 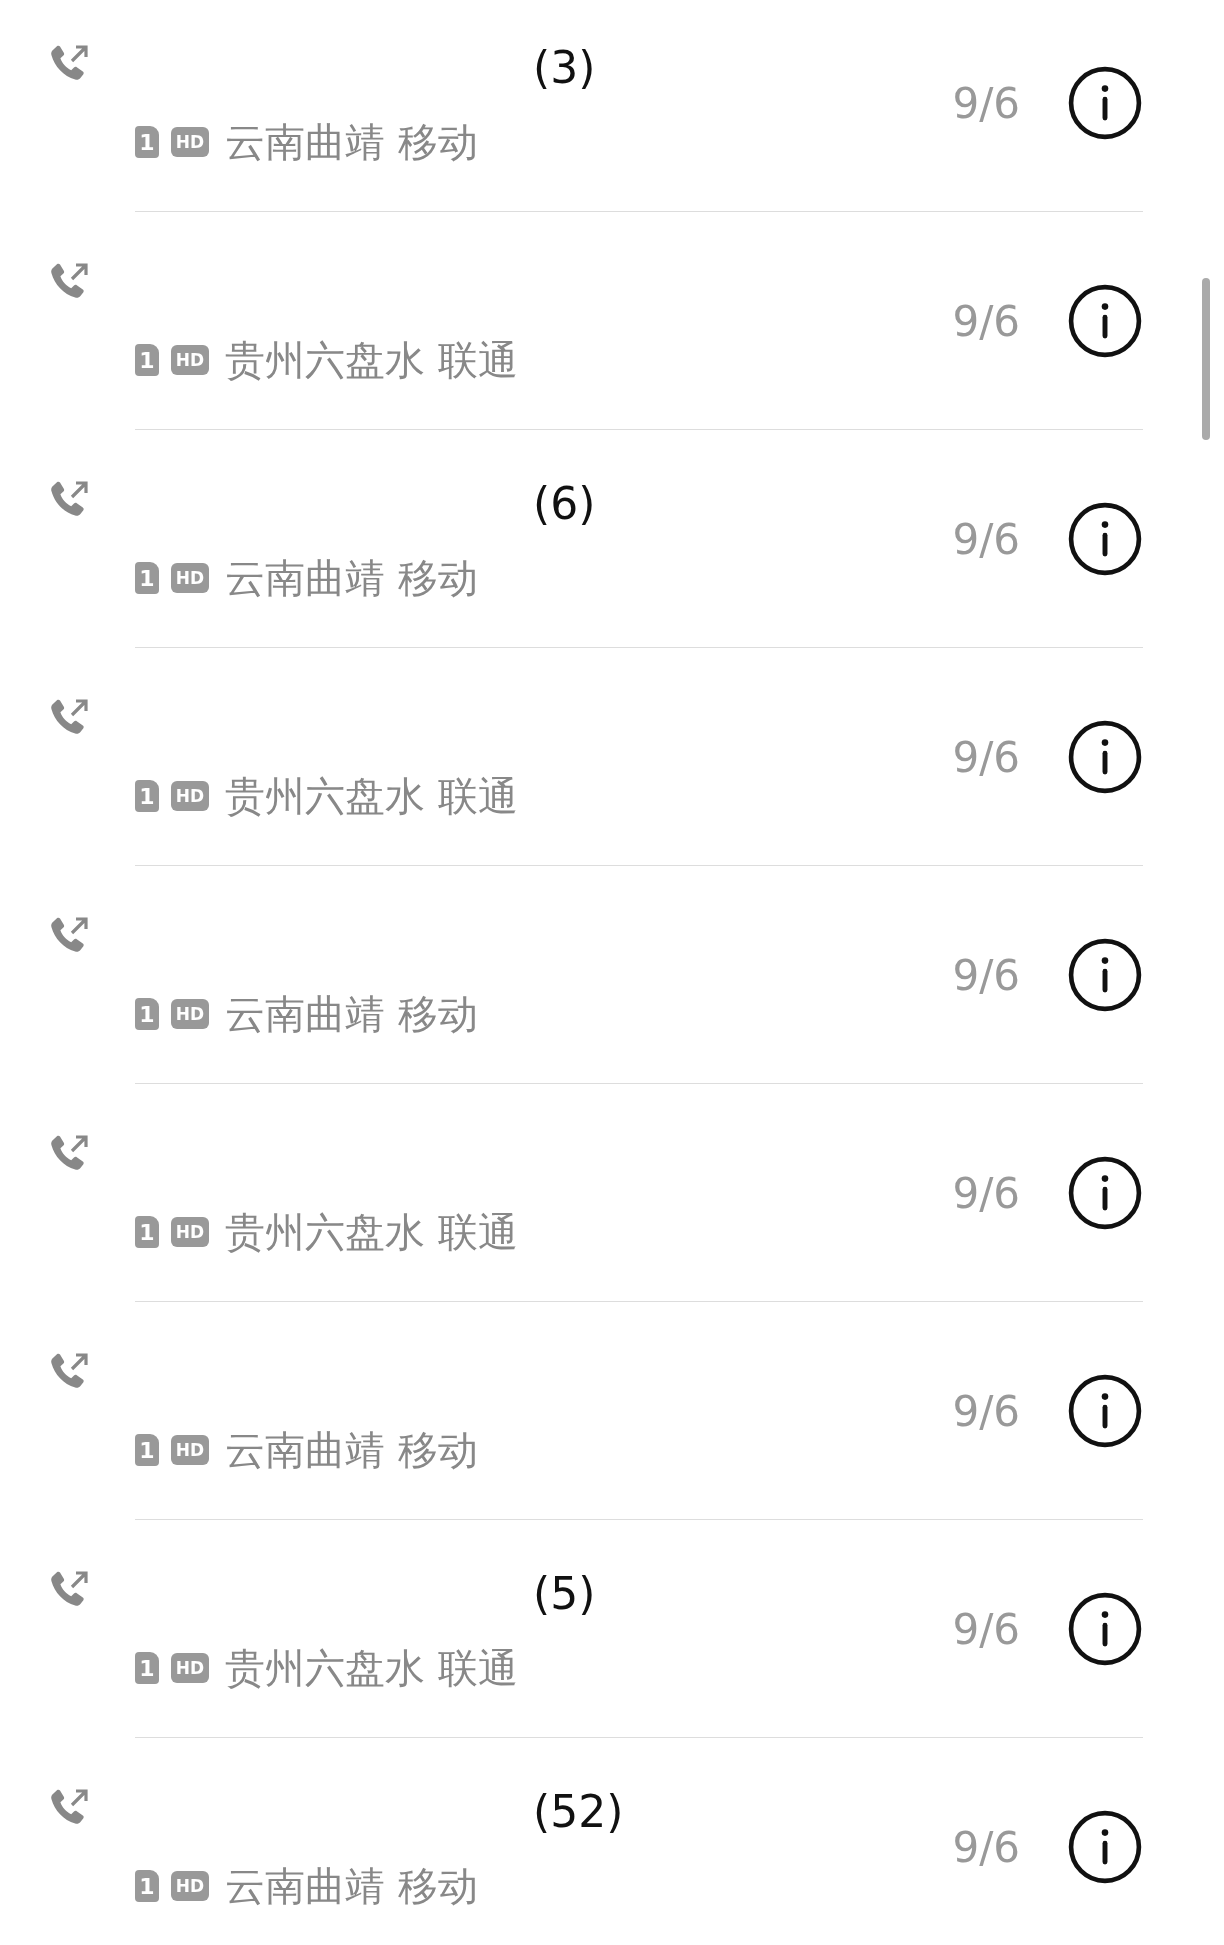 What do you see at coordinates (578, 1811) in the screenshot?
I see `call-count: (52)` at bounding box center [578, 1811].